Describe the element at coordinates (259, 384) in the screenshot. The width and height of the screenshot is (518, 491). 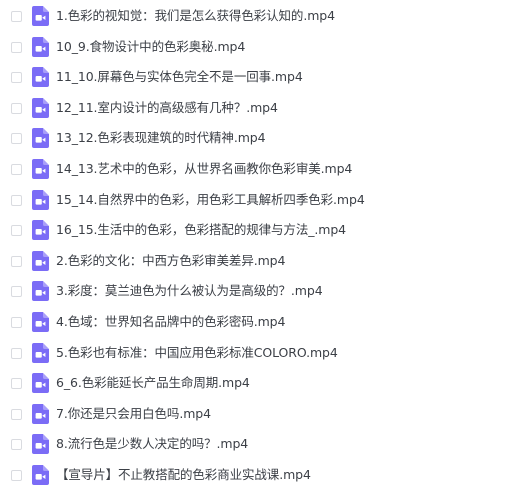
I see `file-row: 6_6.色彩能延长产品生命周期.mp4` at that location.